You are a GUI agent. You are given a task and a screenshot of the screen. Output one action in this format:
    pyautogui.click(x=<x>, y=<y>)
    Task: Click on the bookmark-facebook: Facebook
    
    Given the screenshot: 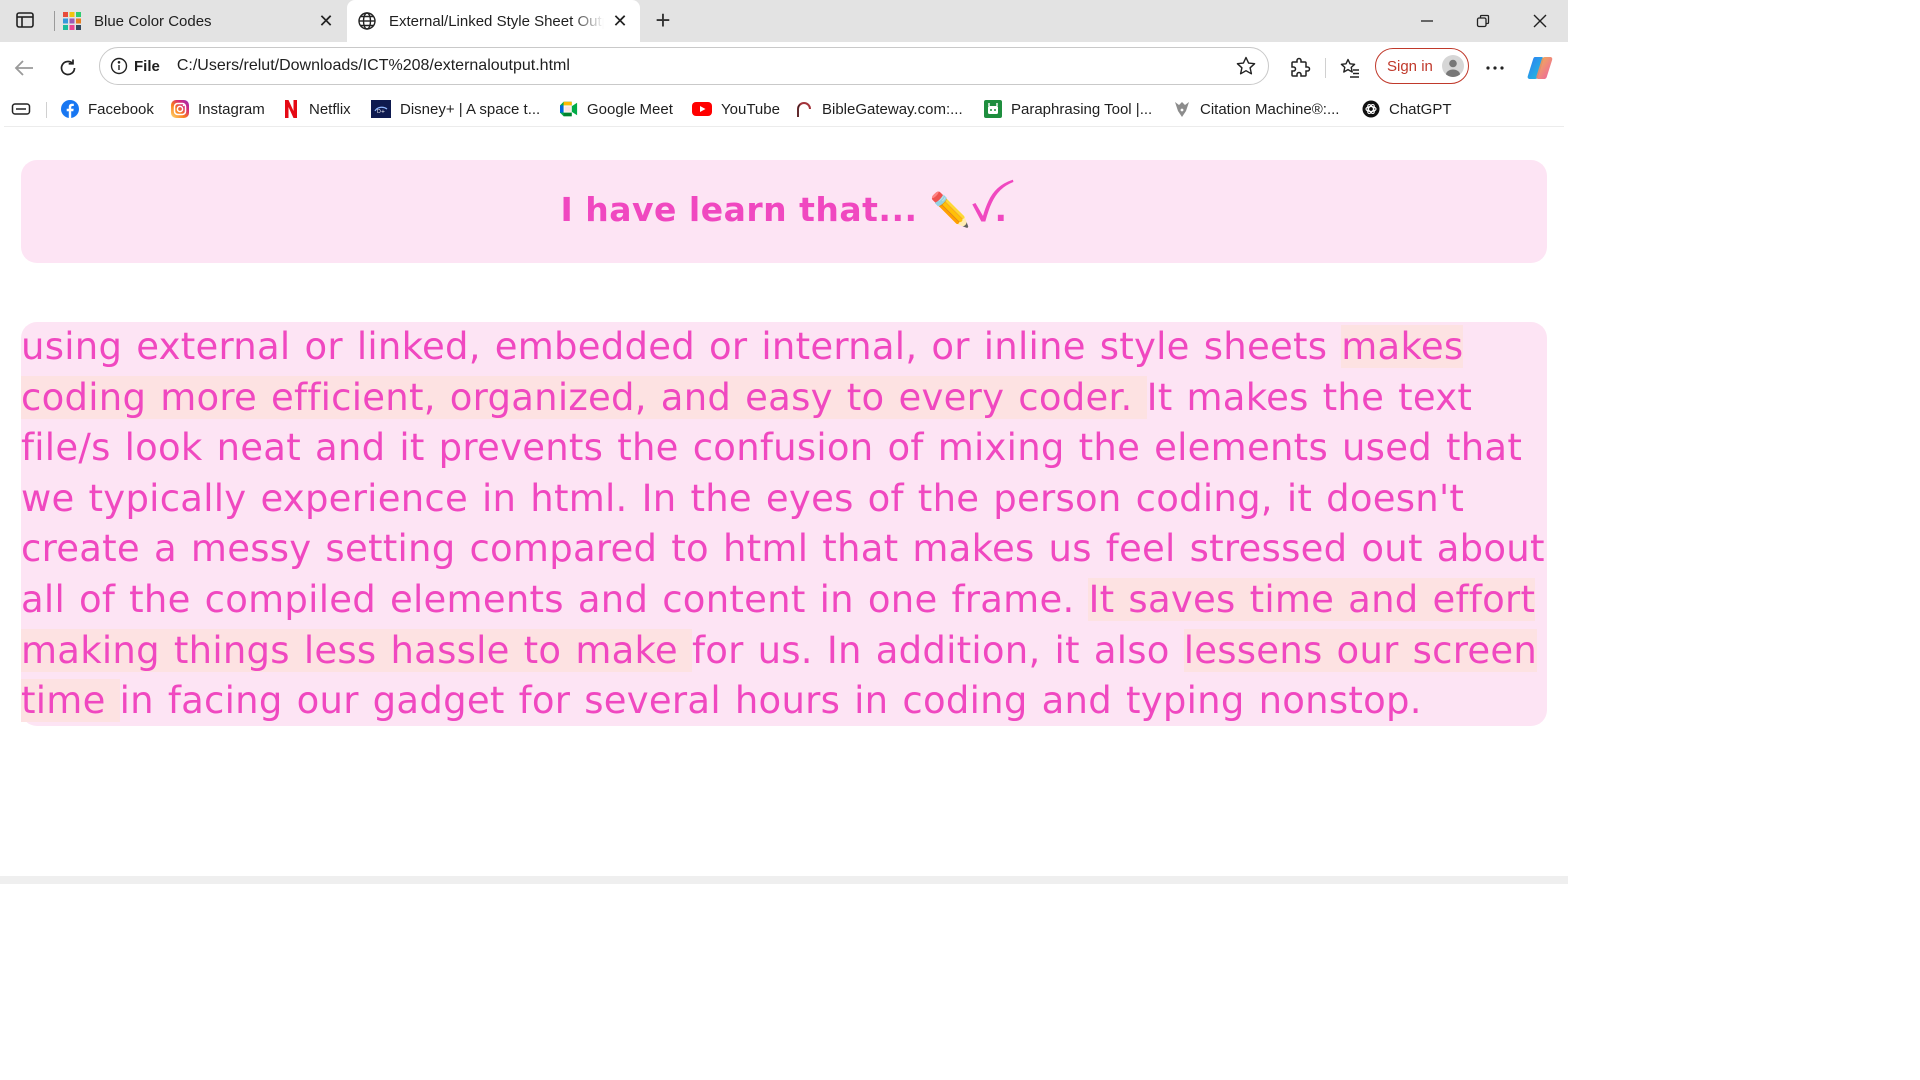 What is the action you would take?
    pyautogui.click(x=107, y=109)
    